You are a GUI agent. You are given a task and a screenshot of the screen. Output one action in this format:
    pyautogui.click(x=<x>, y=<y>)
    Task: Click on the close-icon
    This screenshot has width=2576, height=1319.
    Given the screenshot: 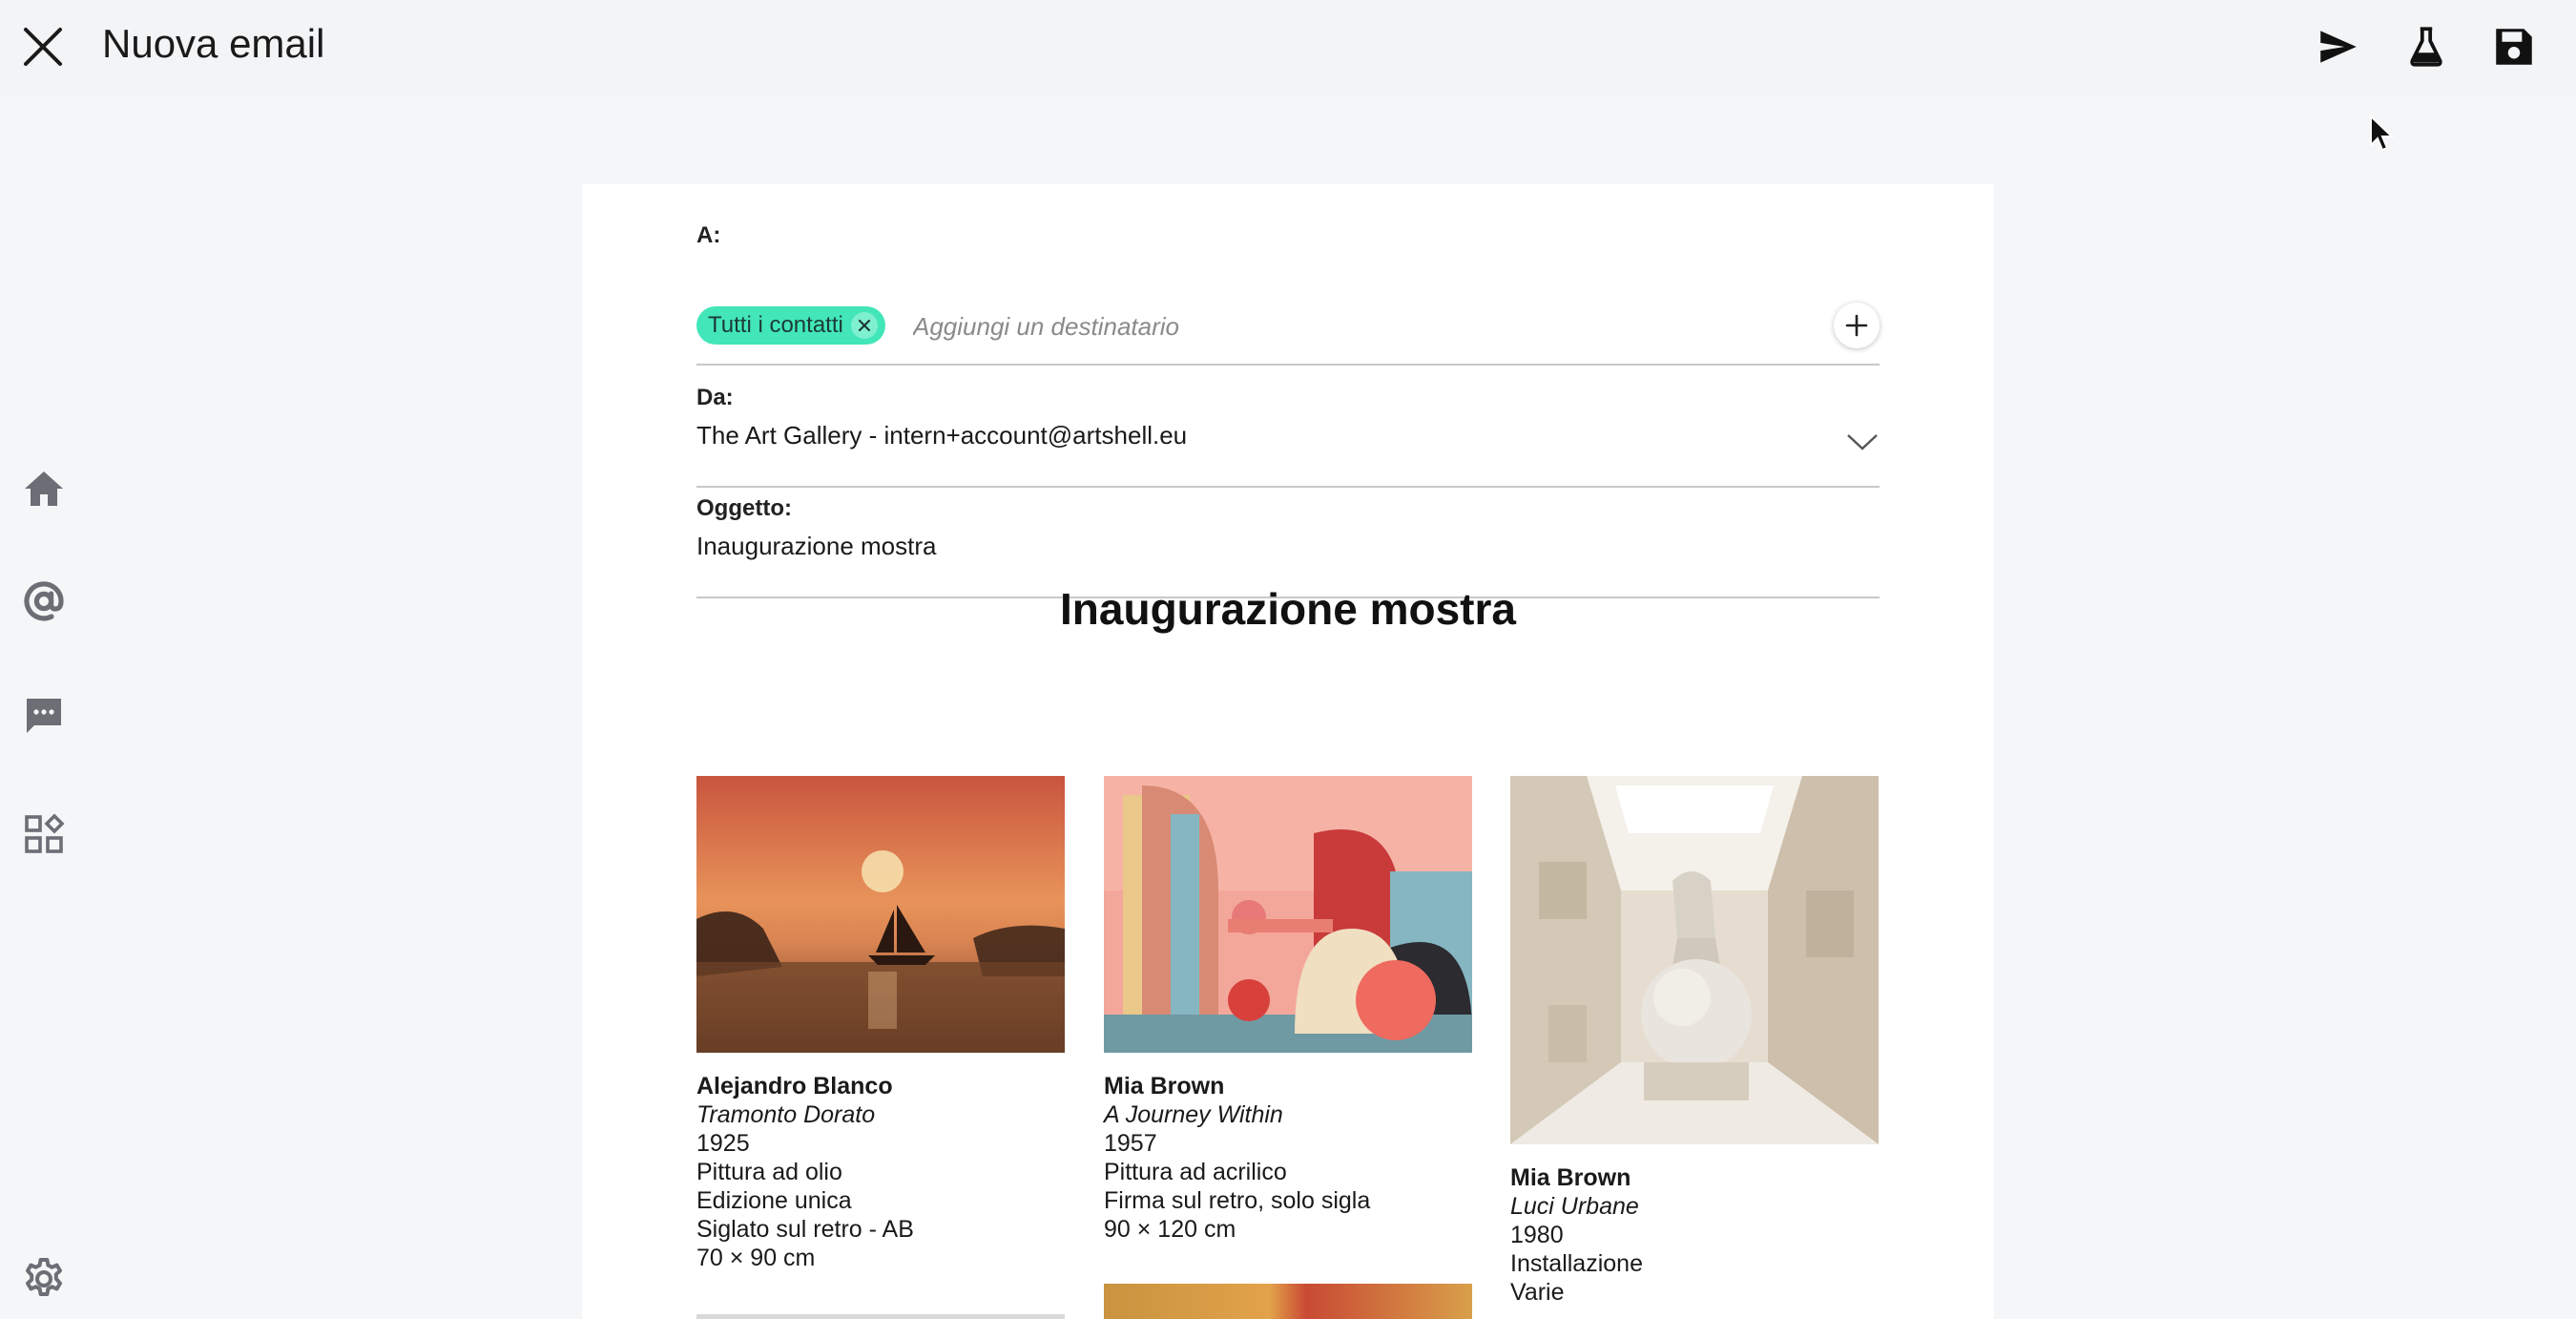 What is the action you would take?
    pyautogui.click(x=43, y=47)
    